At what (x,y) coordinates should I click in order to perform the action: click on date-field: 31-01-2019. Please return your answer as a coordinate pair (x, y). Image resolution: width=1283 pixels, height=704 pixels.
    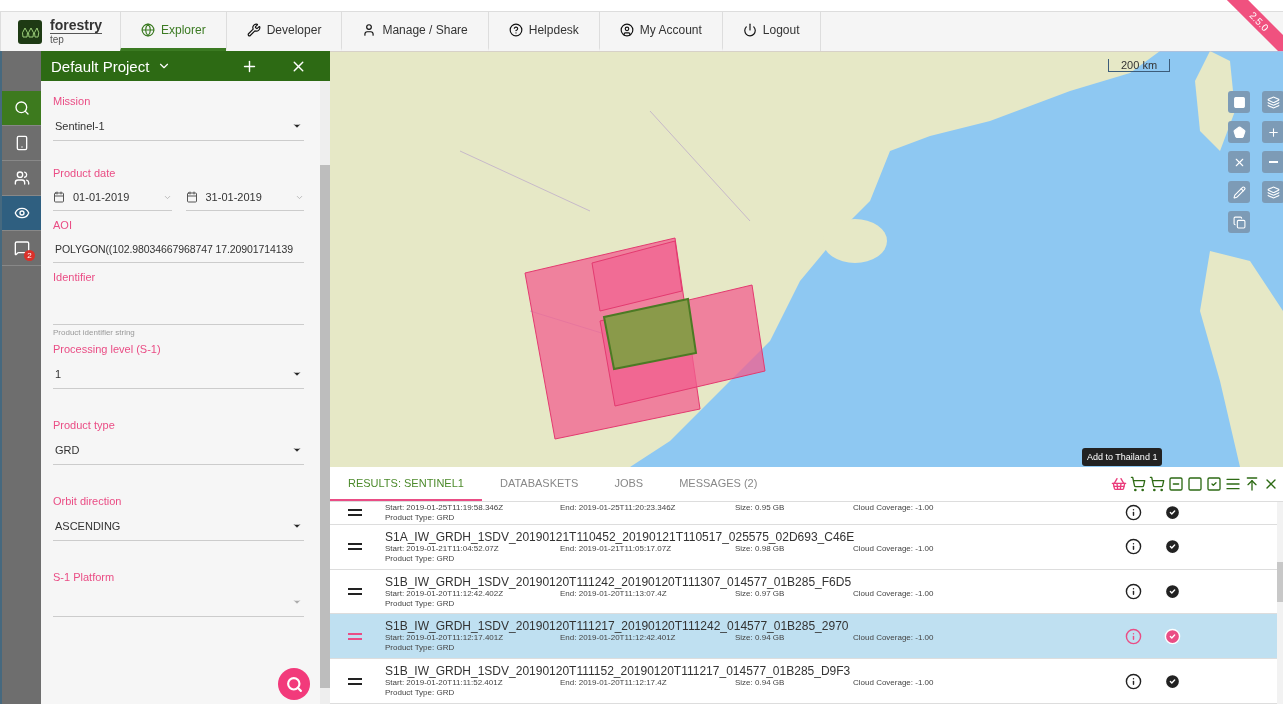
    Looking at the image, I should click on (244, 199).